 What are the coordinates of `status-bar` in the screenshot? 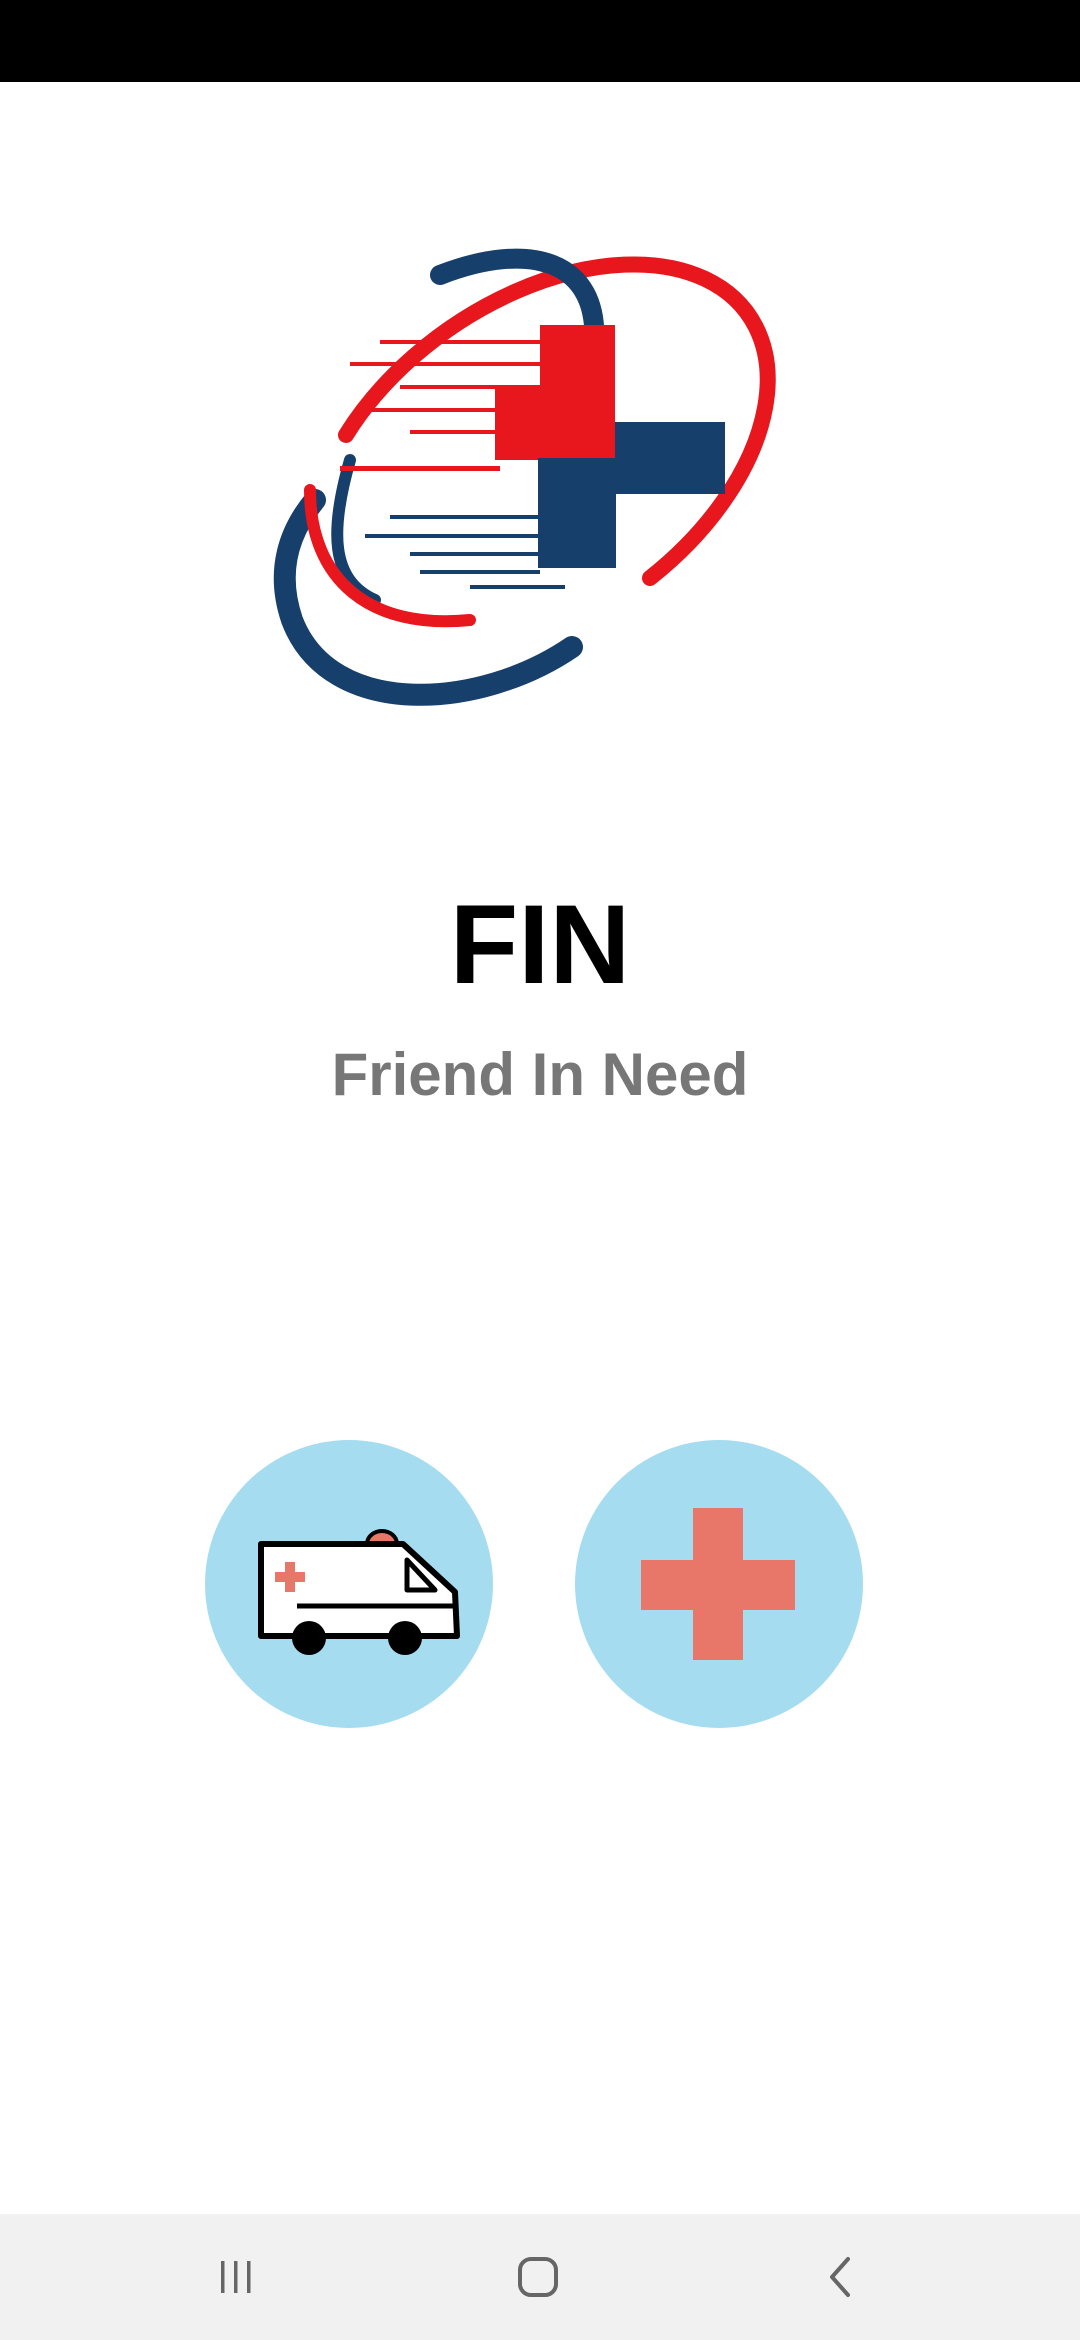 It's located at (540, 41).